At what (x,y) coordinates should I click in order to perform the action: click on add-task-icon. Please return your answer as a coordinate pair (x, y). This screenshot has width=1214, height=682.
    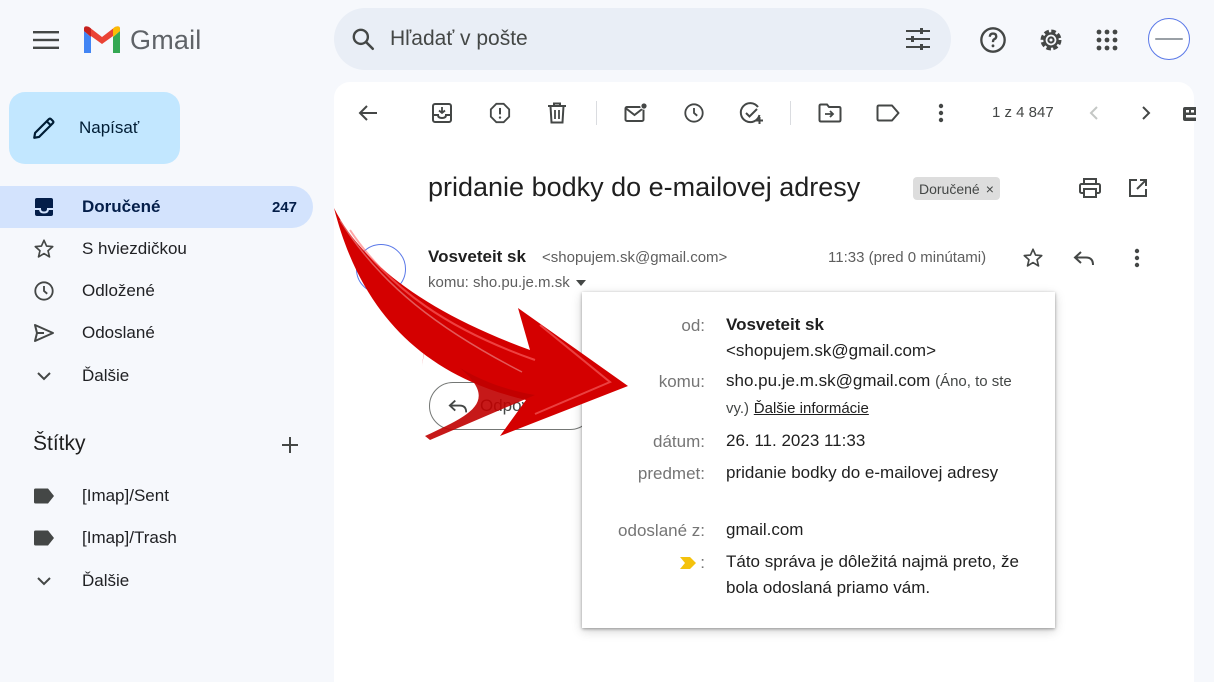
    Looking at the image, I should click on (751, 113).